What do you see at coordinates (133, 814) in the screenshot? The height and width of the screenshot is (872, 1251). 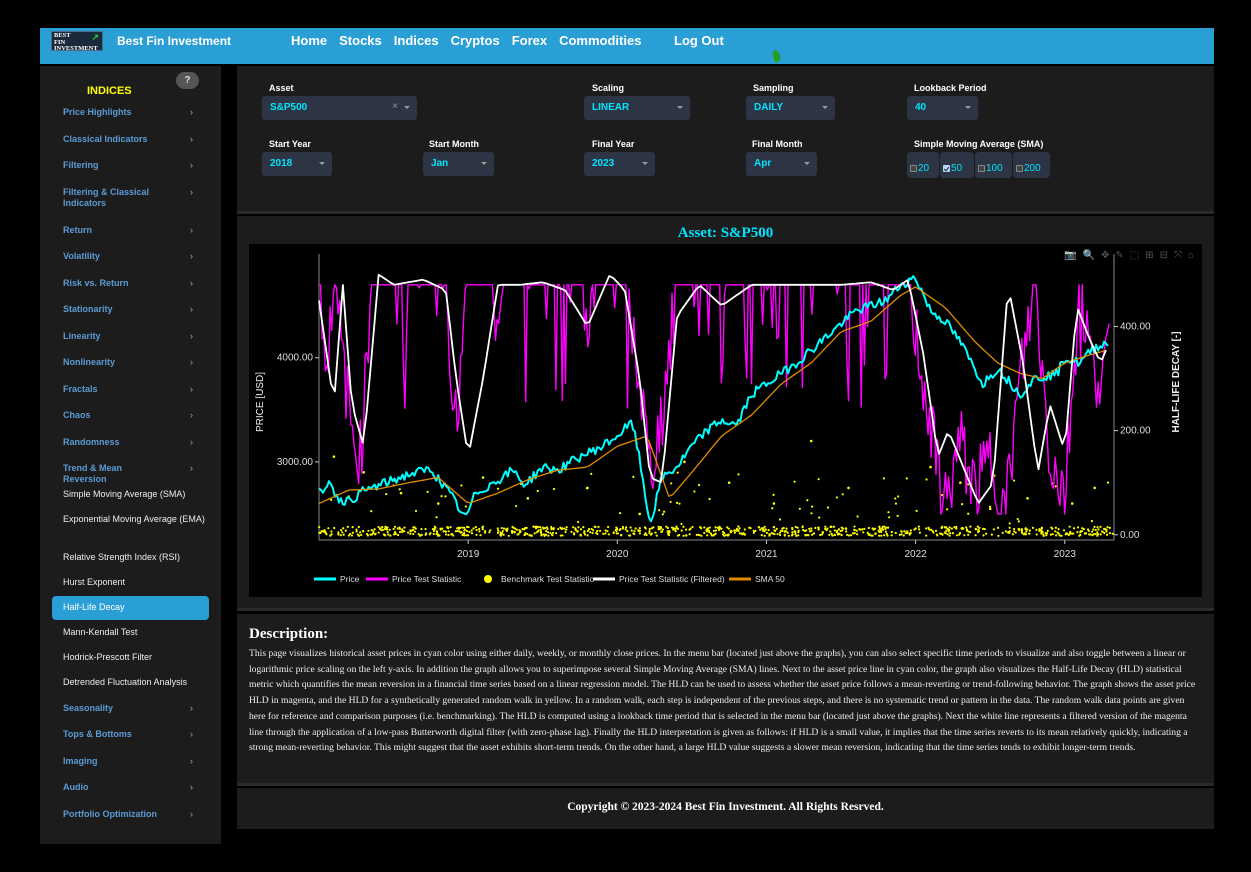 I see `sidebar-item-portfolio-optimization: Portfolio Optimization ›` at bounding box center [133, 814].